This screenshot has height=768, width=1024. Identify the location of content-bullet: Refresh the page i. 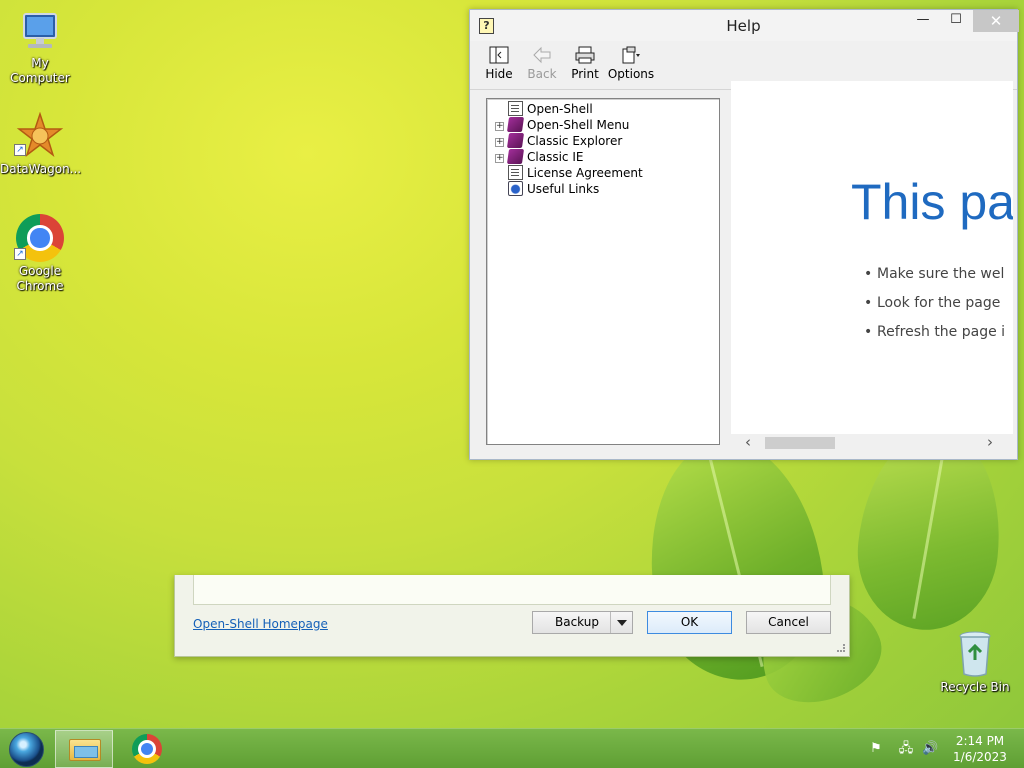
(934, 332).